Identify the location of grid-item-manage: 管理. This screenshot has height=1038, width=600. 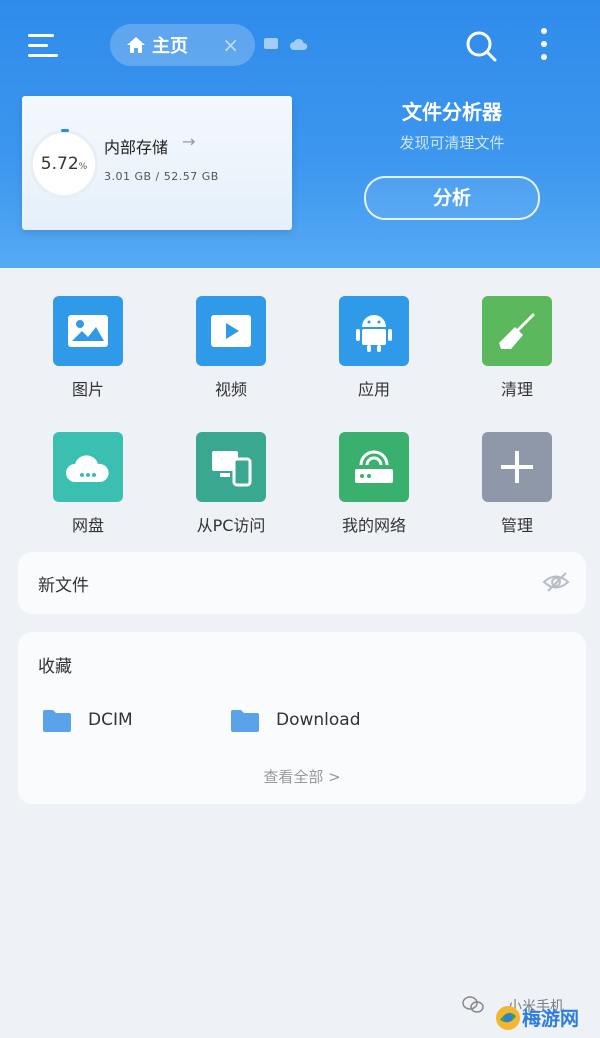
(517, 484).